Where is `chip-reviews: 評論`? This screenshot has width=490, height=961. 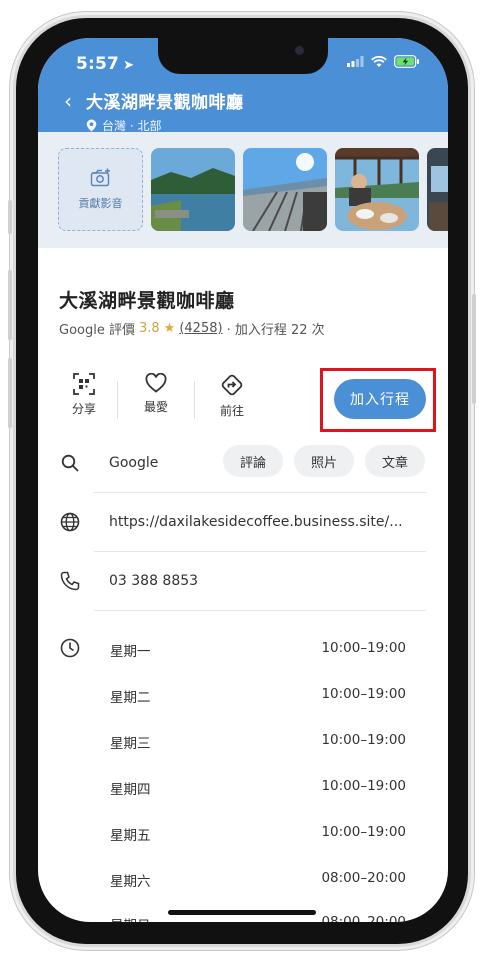 chip-reviews: 評論 is located at coordinates (253, 461).